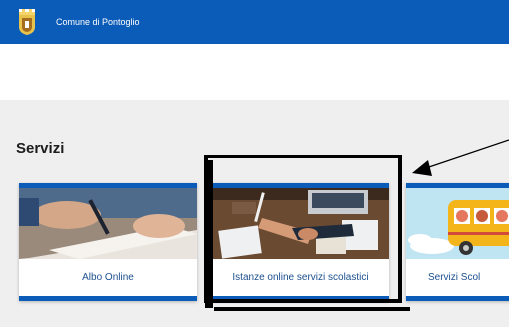 This screenshot has width=509, height=327. I want to click on signing-document-photo, so click(108, 223).